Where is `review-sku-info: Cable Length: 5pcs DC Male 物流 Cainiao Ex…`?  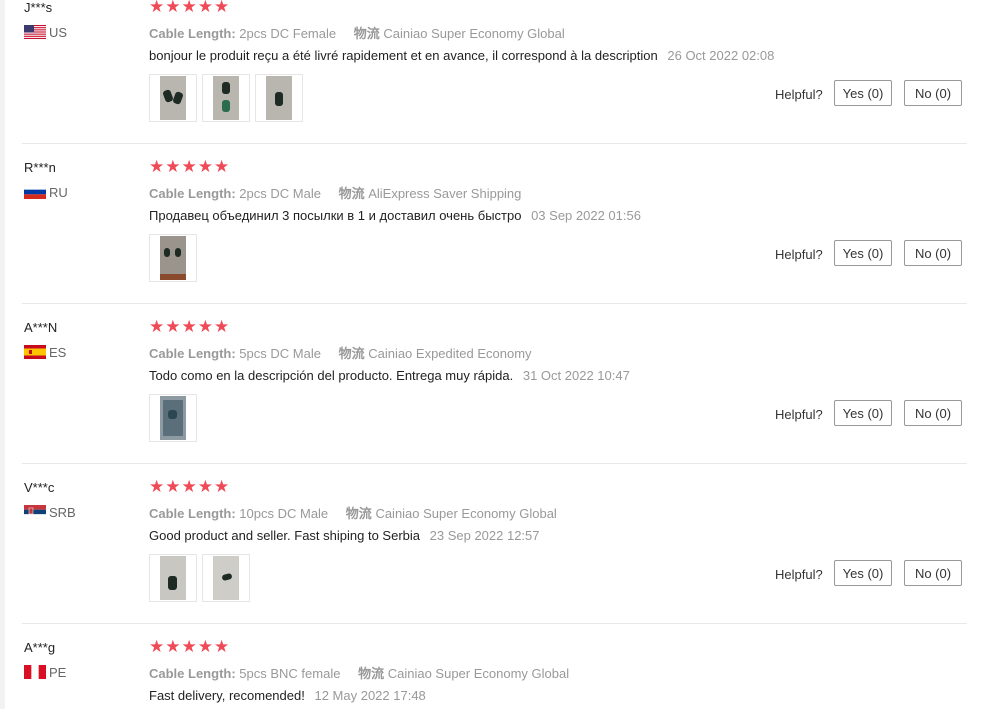
review-sku-info: Cable Length: 5pcs DC Male 物流 Cainiao Ex… is located at coordinates (340, 352).